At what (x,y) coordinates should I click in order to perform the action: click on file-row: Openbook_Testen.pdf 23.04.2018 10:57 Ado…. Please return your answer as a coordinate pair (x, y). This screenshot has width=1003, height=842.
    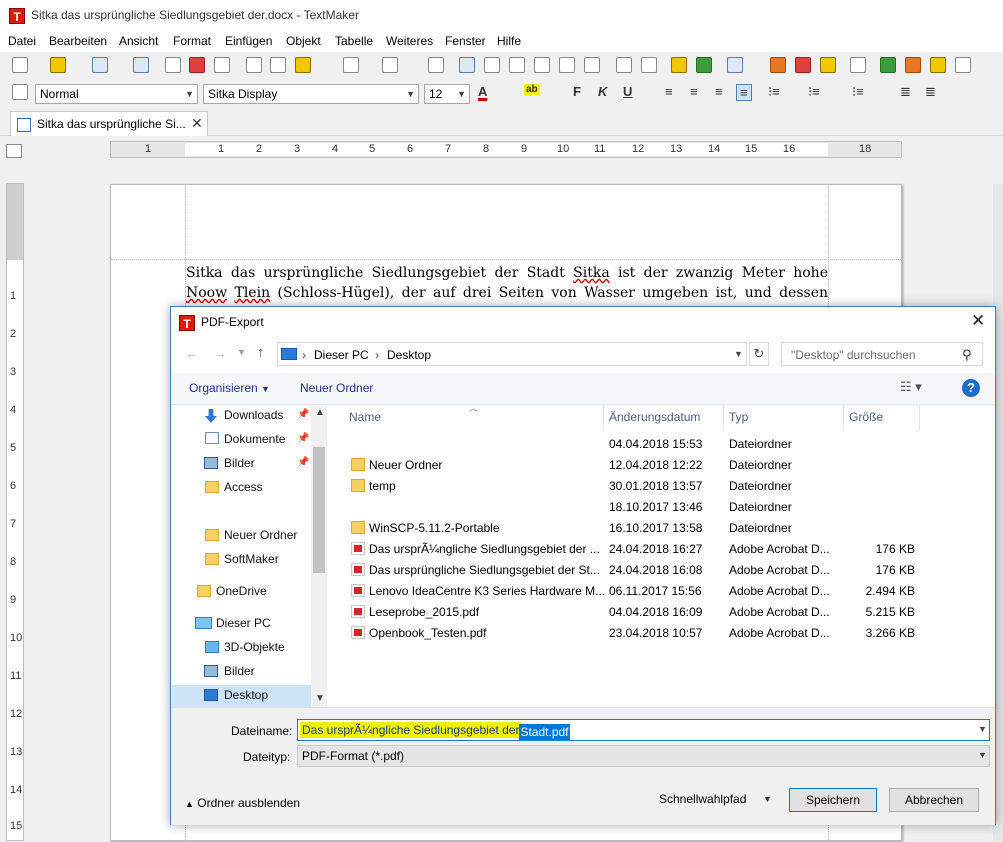
    Looking at the image, I should click on (632, 633).